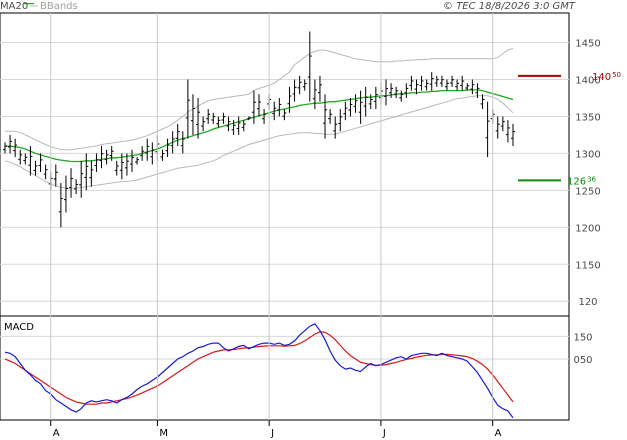  Describe the element at coordinates (582, 360) in the screenshot. I see `macd-ytick-label: 050` at that location.